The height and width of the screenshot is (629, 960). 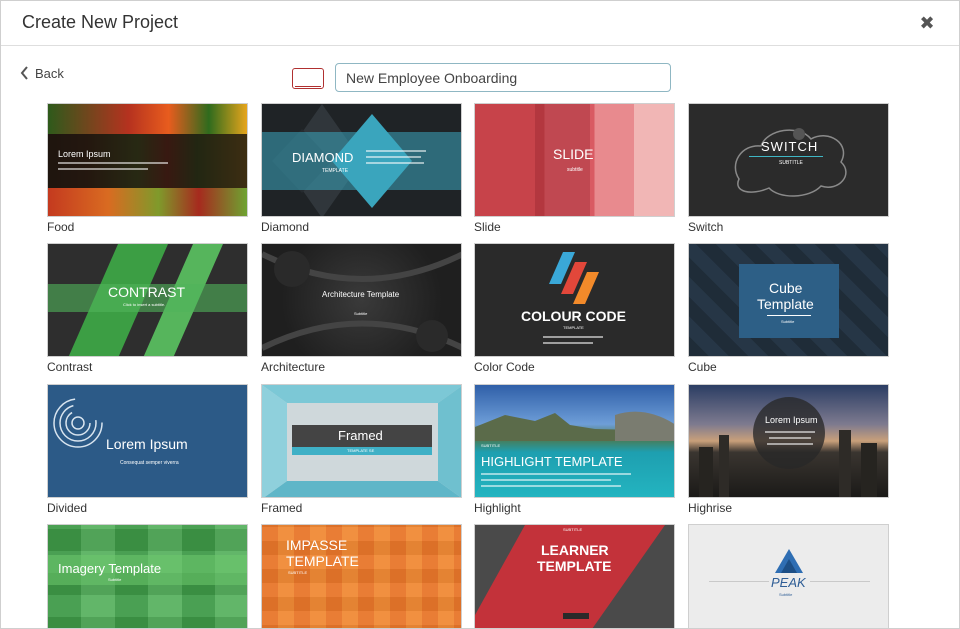 I want to click on thumb-subtitle: subtitle, so click(x=575, y=170).